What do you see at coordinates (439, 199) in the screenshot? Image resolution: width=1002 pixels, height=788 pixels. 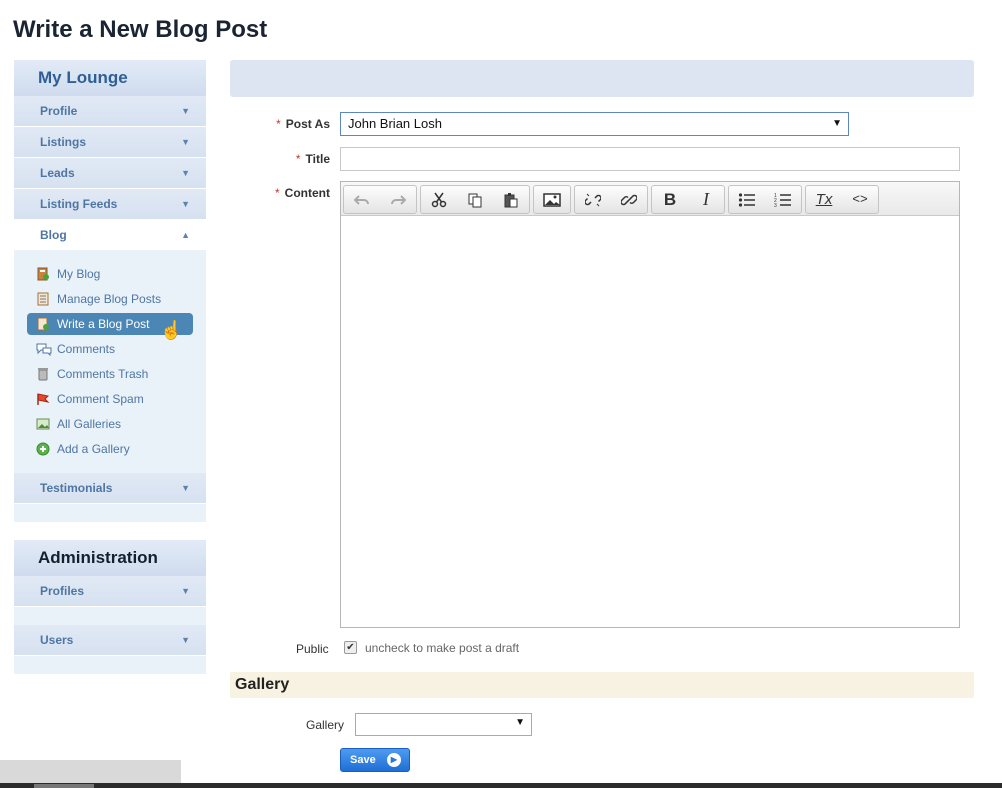 I see `cut-icon` at bounding box center [439, 199].